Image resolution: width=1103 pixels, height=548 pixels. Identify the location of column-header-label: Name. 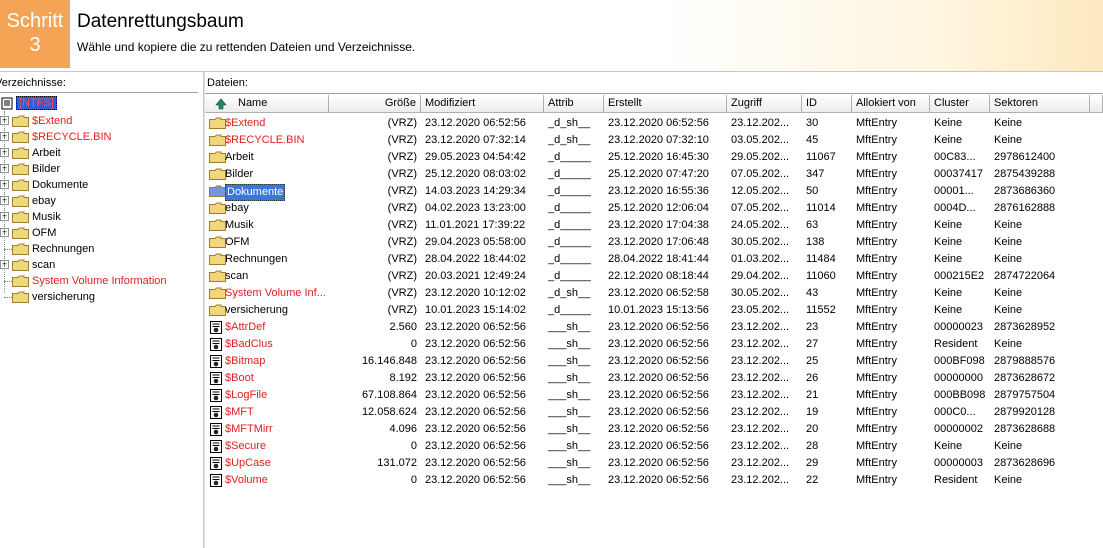
(253, 103).